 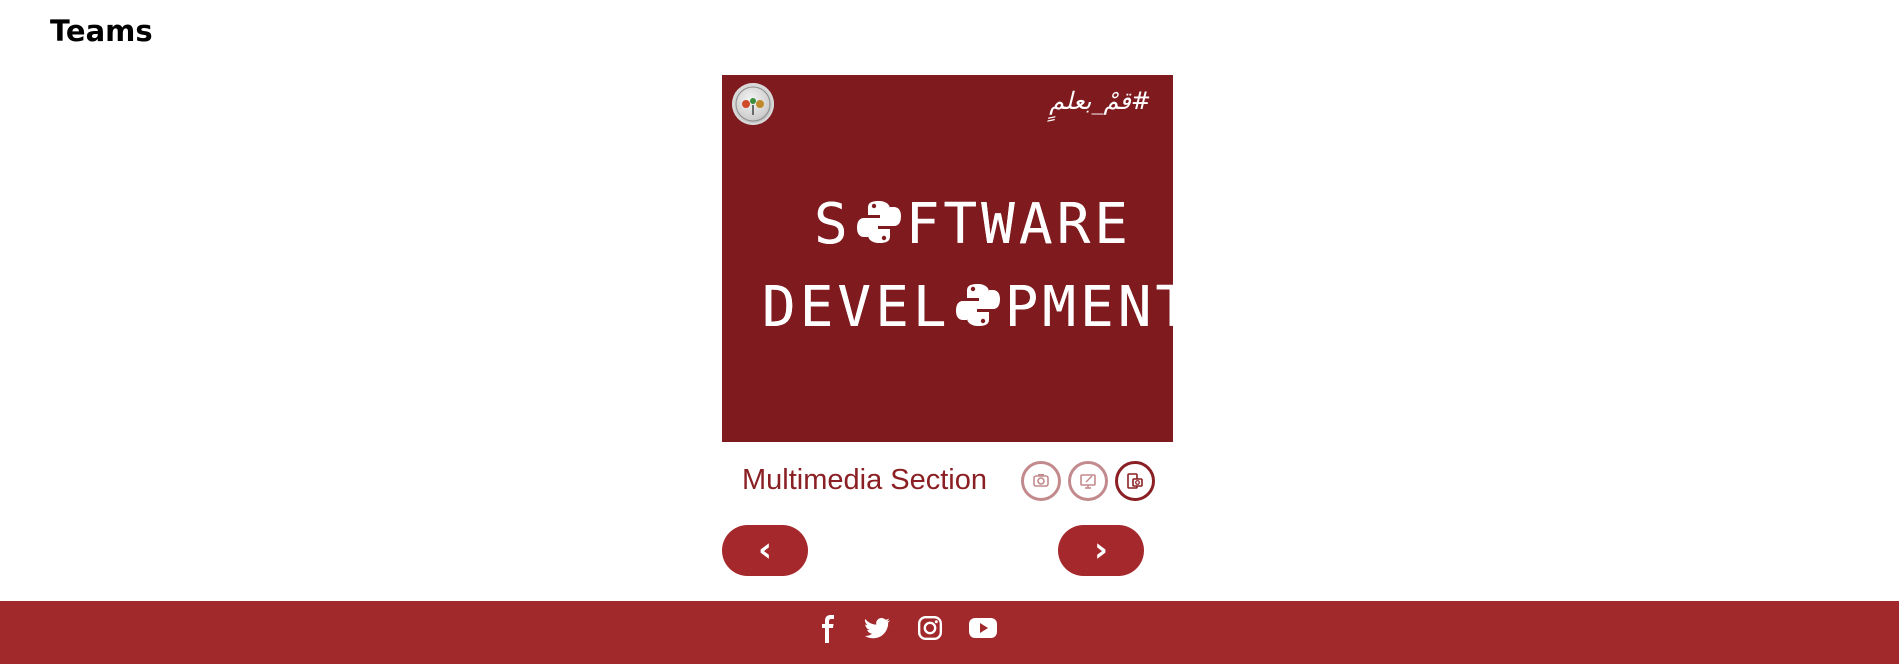 What do you see at coordinates (1019, 224) in the screenshot?
I see `poster-title-part: FTWARE` at bounding box center [1019, 224].